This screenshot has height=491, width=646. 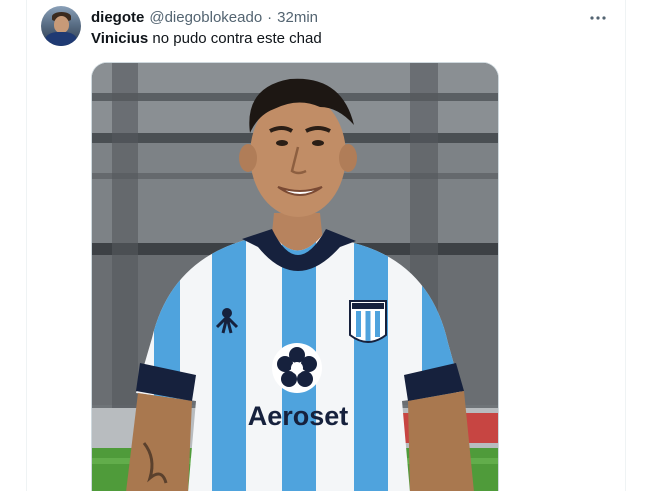 What do you see at coordinates (235, 38) in the screenshot?
I see `tweet-text-rest: no pudo contra este chad` at bounding box center [235, 38].